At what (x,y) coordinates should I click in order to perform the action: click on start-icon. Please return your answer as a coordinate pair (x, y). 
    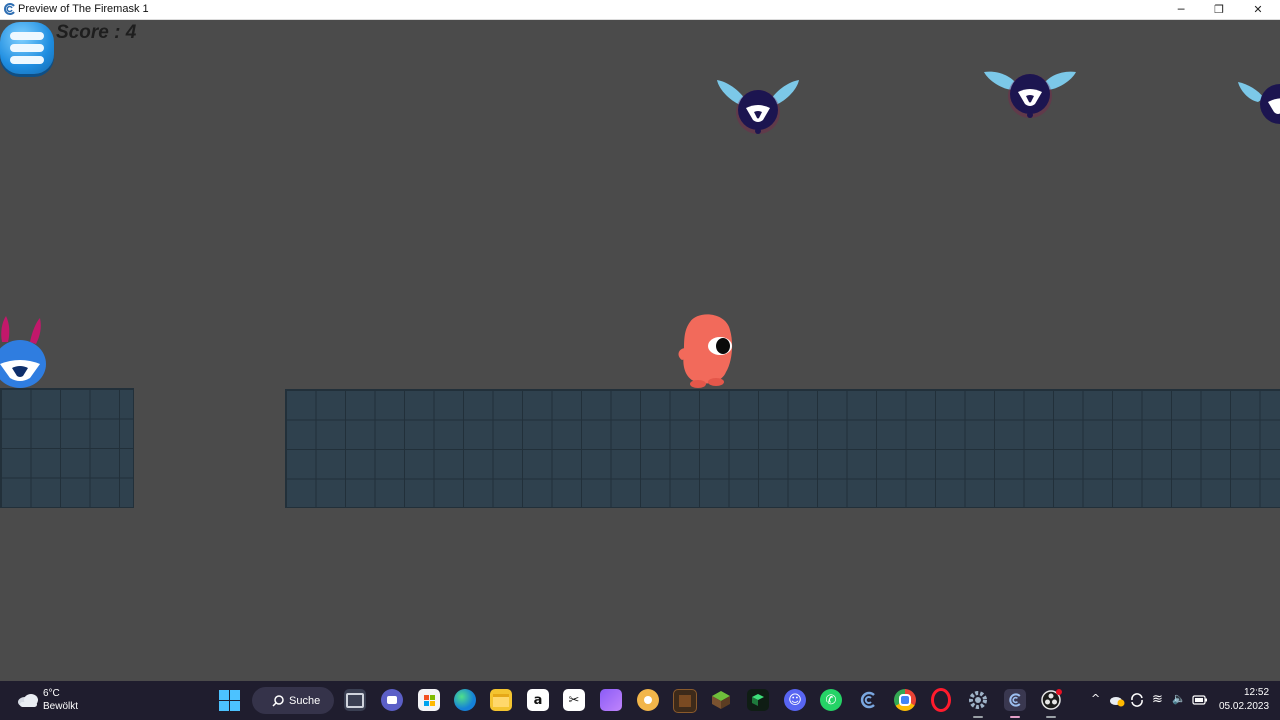
    Looking at the image, I should click on (229, 700).